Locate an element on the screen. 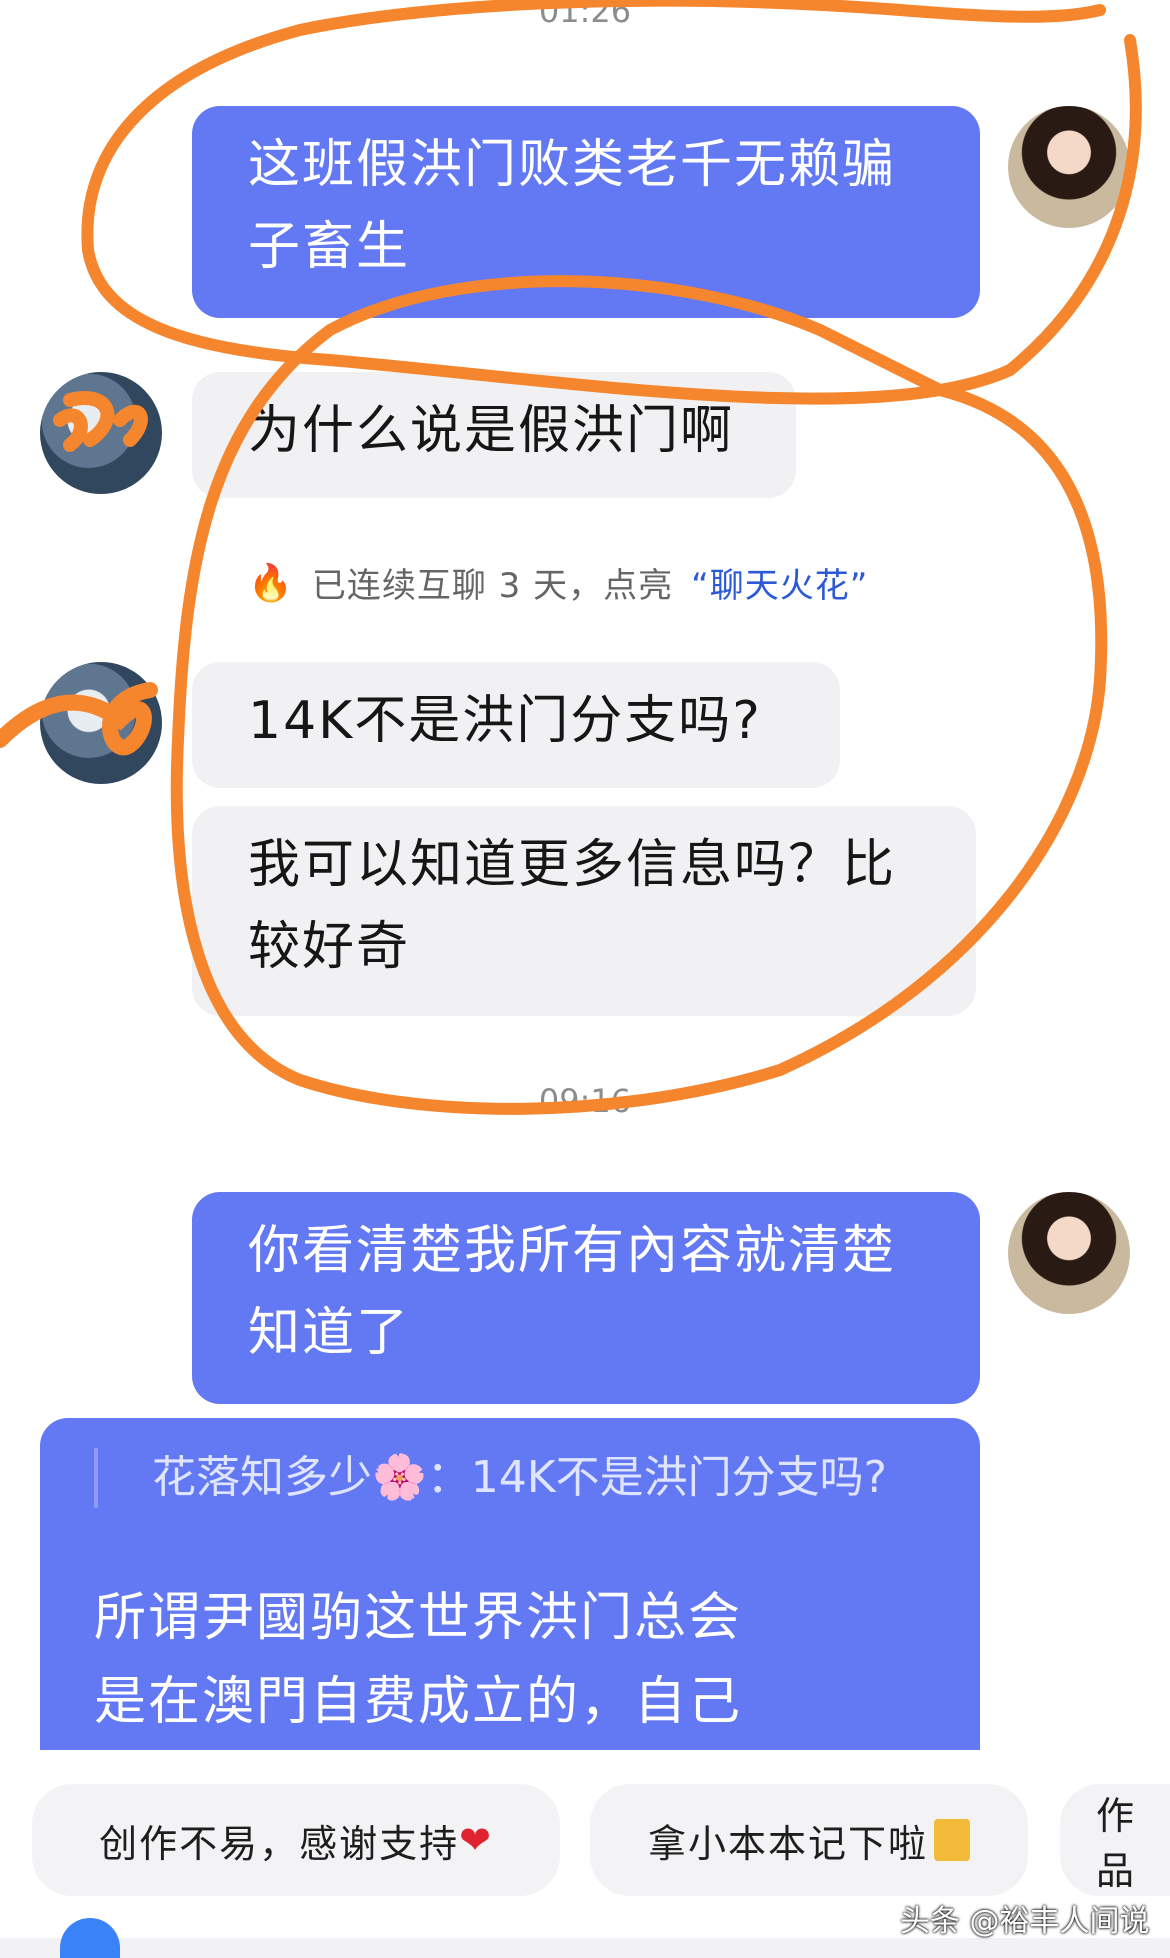  watermark: 头条 @裕丰人间说 is located at coordinates (1025, 1921).